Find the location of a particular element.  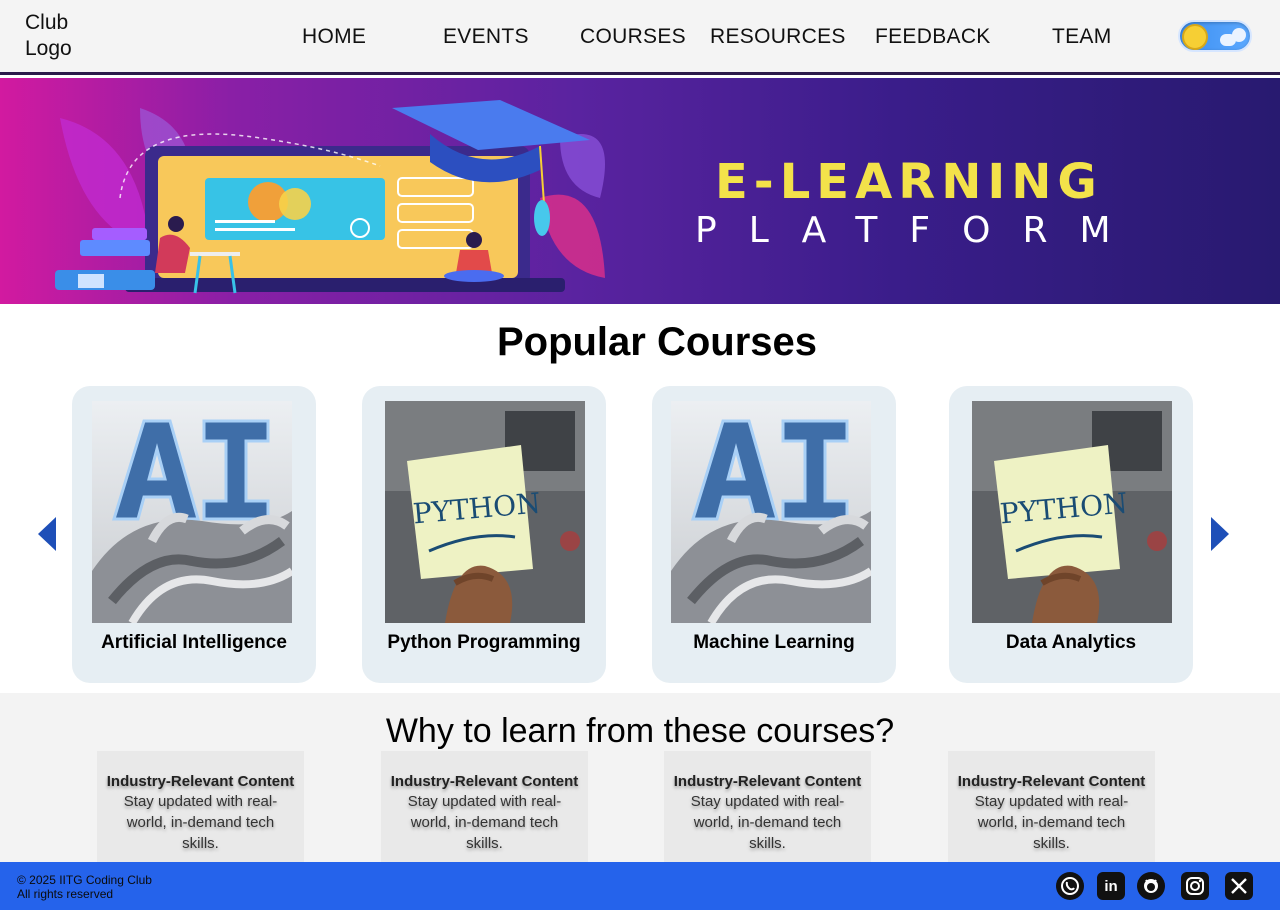

course-card-python: PYTHON Python Programming is located at coordinates (484, 534).